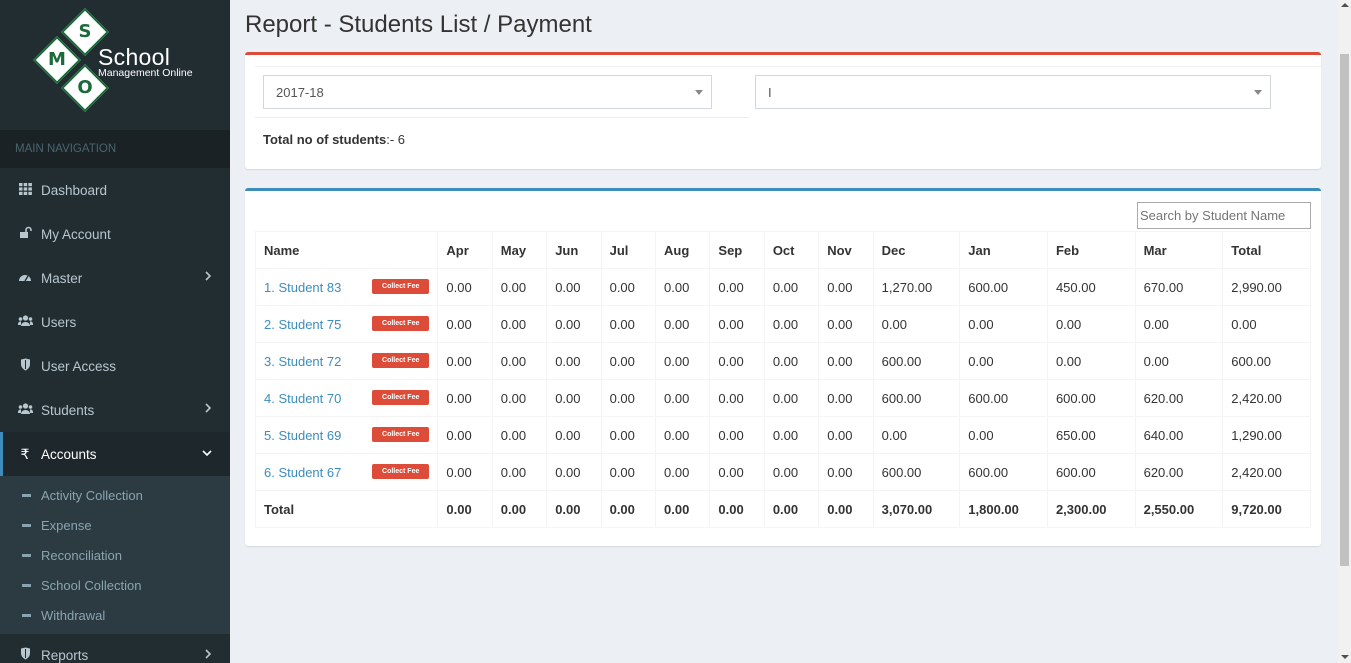 This screenshot has width=1351, height=663. What do you see at coordinates (302, 287) in the screenshot?
I see `student-name-link: 1. Student 83` at bounding box center [302, 287].